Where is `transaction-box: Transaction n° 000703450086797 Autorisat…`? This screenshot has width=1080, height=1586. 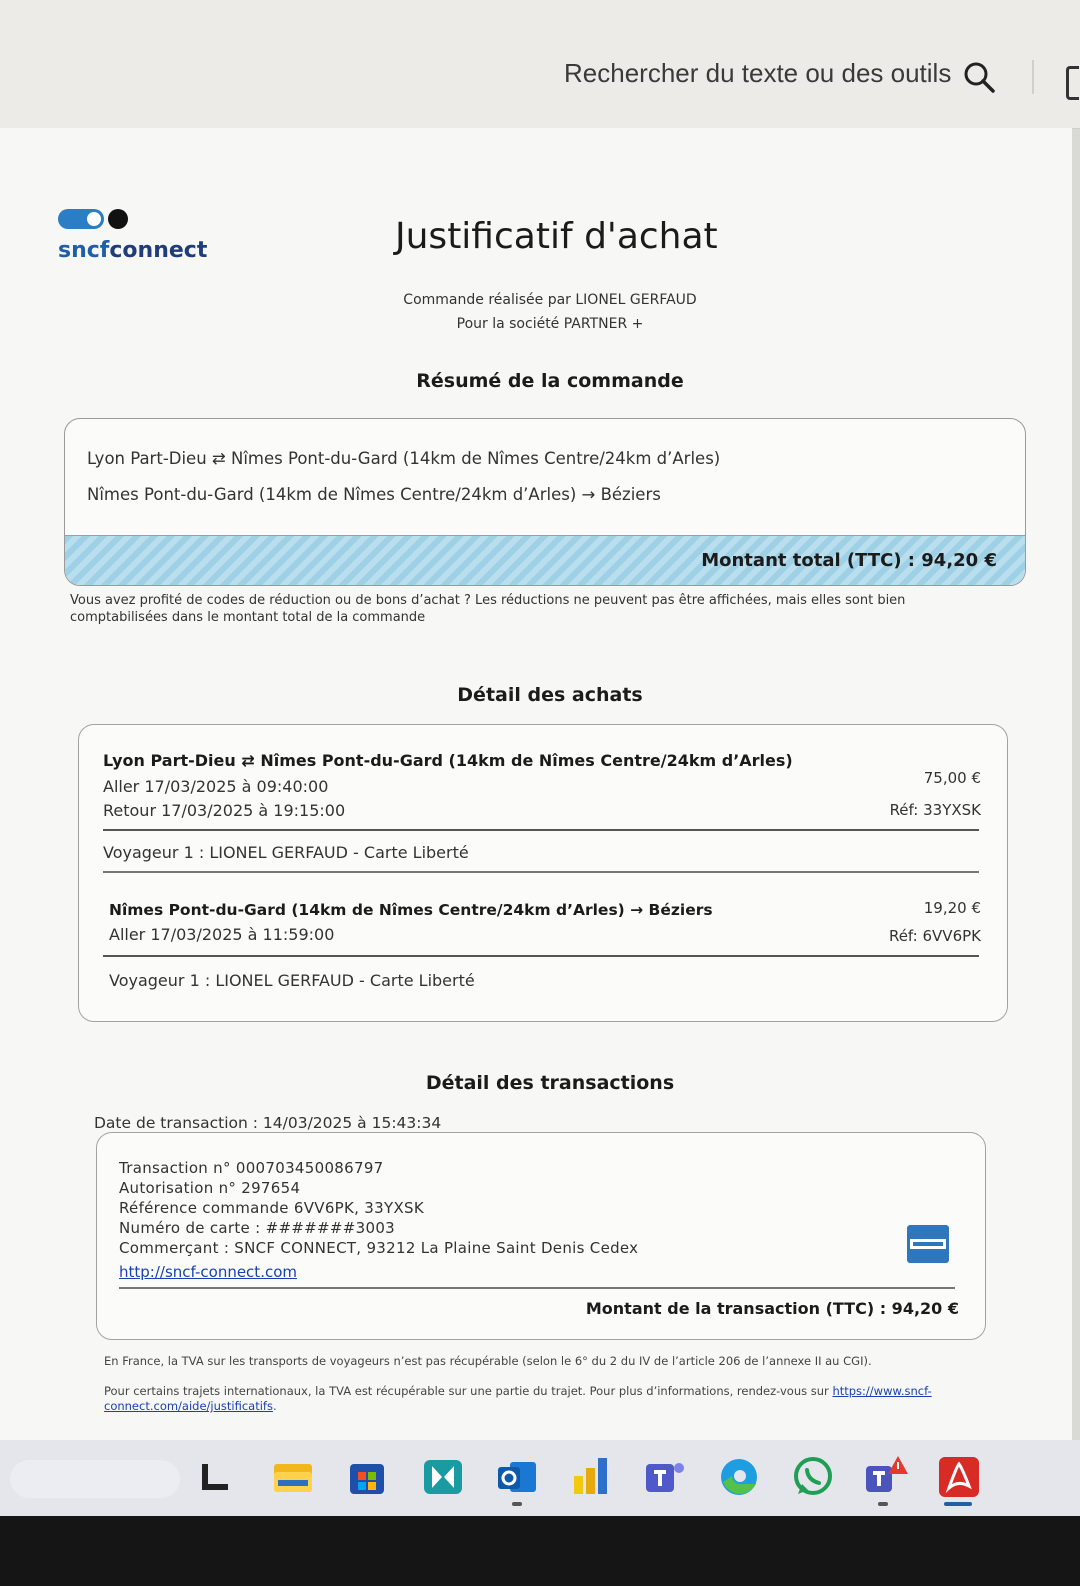
transaction-box: Transaction n° 000703450086797 Autorisat… is located at coordinates (541, 1236).